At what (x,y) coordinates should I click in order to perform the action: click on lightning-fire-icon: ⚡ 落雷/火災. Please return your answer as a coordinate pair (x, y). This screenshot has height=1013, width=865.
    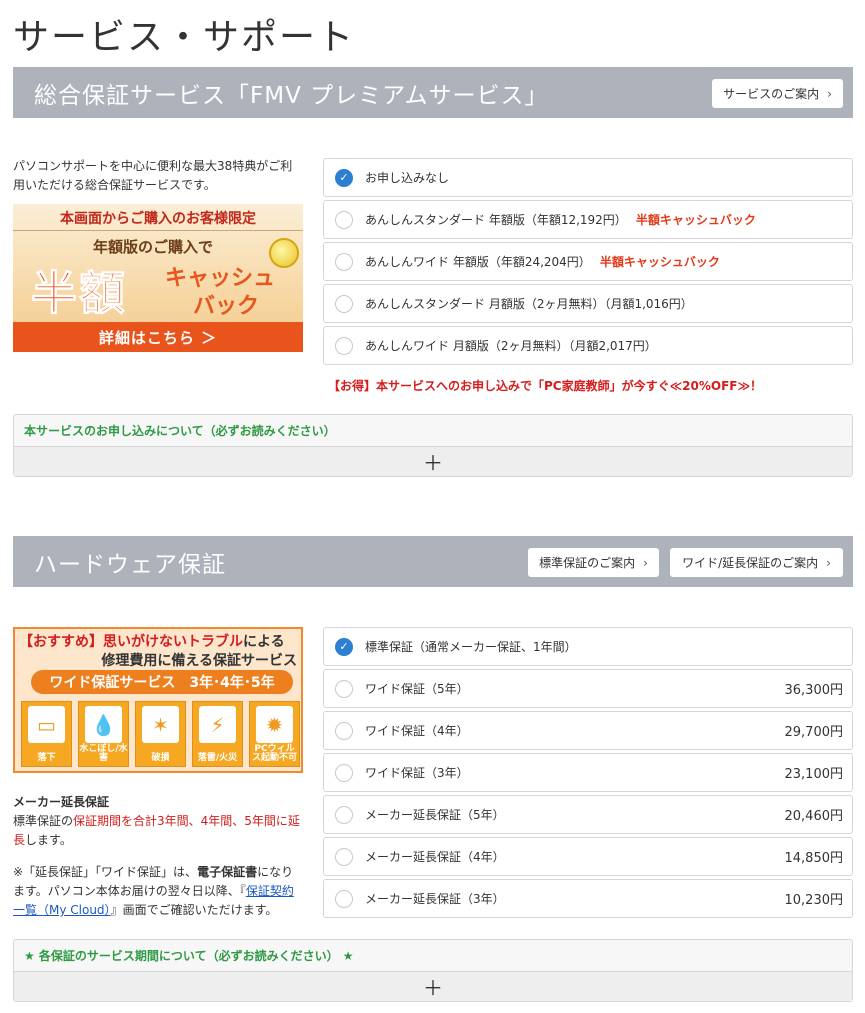
    Looking at the image, I should click on (217, 734).